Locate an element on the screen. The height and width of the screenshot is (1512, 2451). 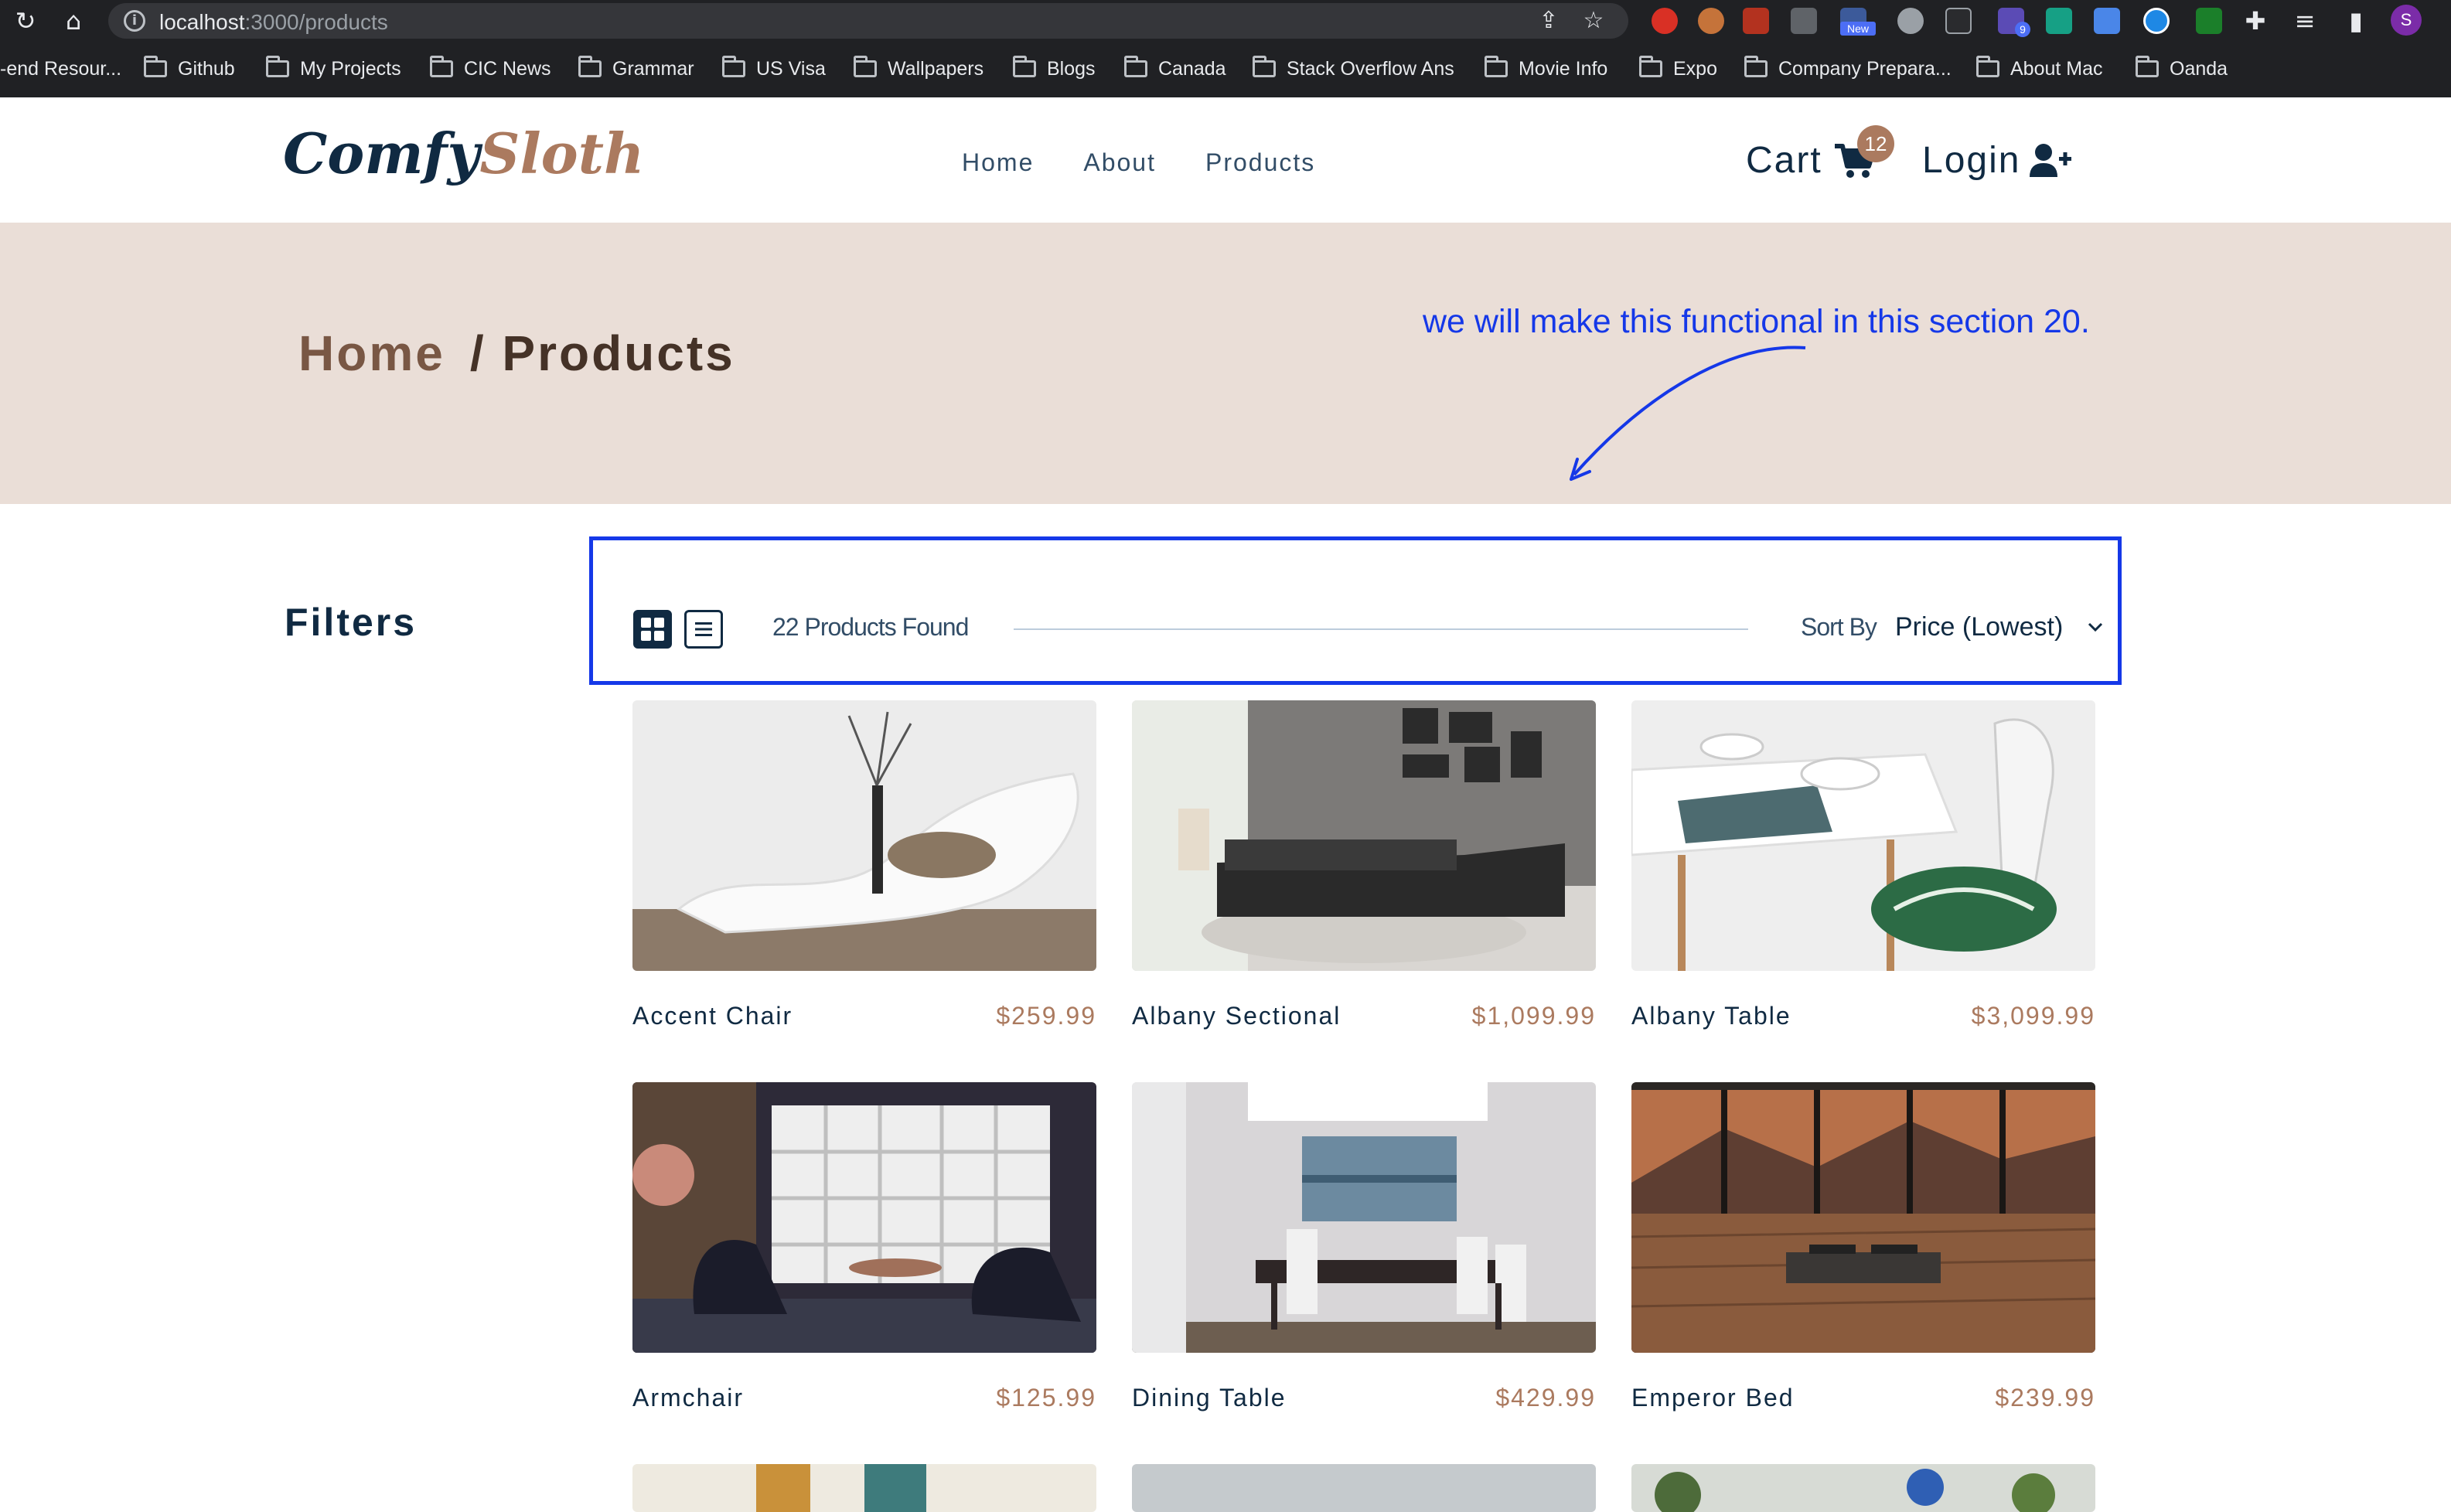
nav-link-products: Products is located at coordinates (1260, 162).